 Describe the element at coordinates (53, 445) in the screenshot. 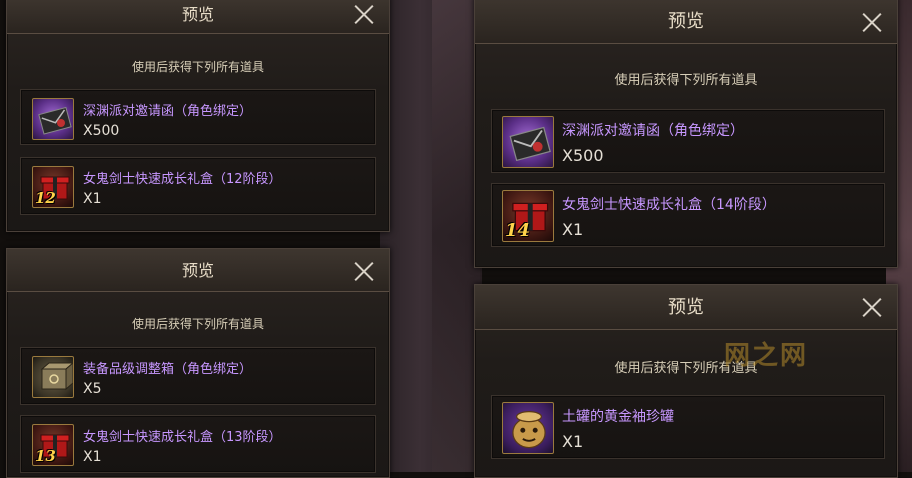

I see `gift-box-icon: 13` at that location.